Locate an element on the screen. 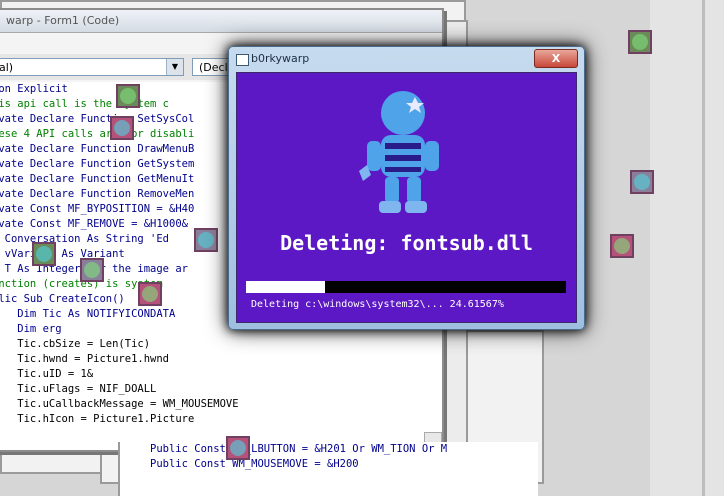  desktop-background is located at coordinates (687, 248).